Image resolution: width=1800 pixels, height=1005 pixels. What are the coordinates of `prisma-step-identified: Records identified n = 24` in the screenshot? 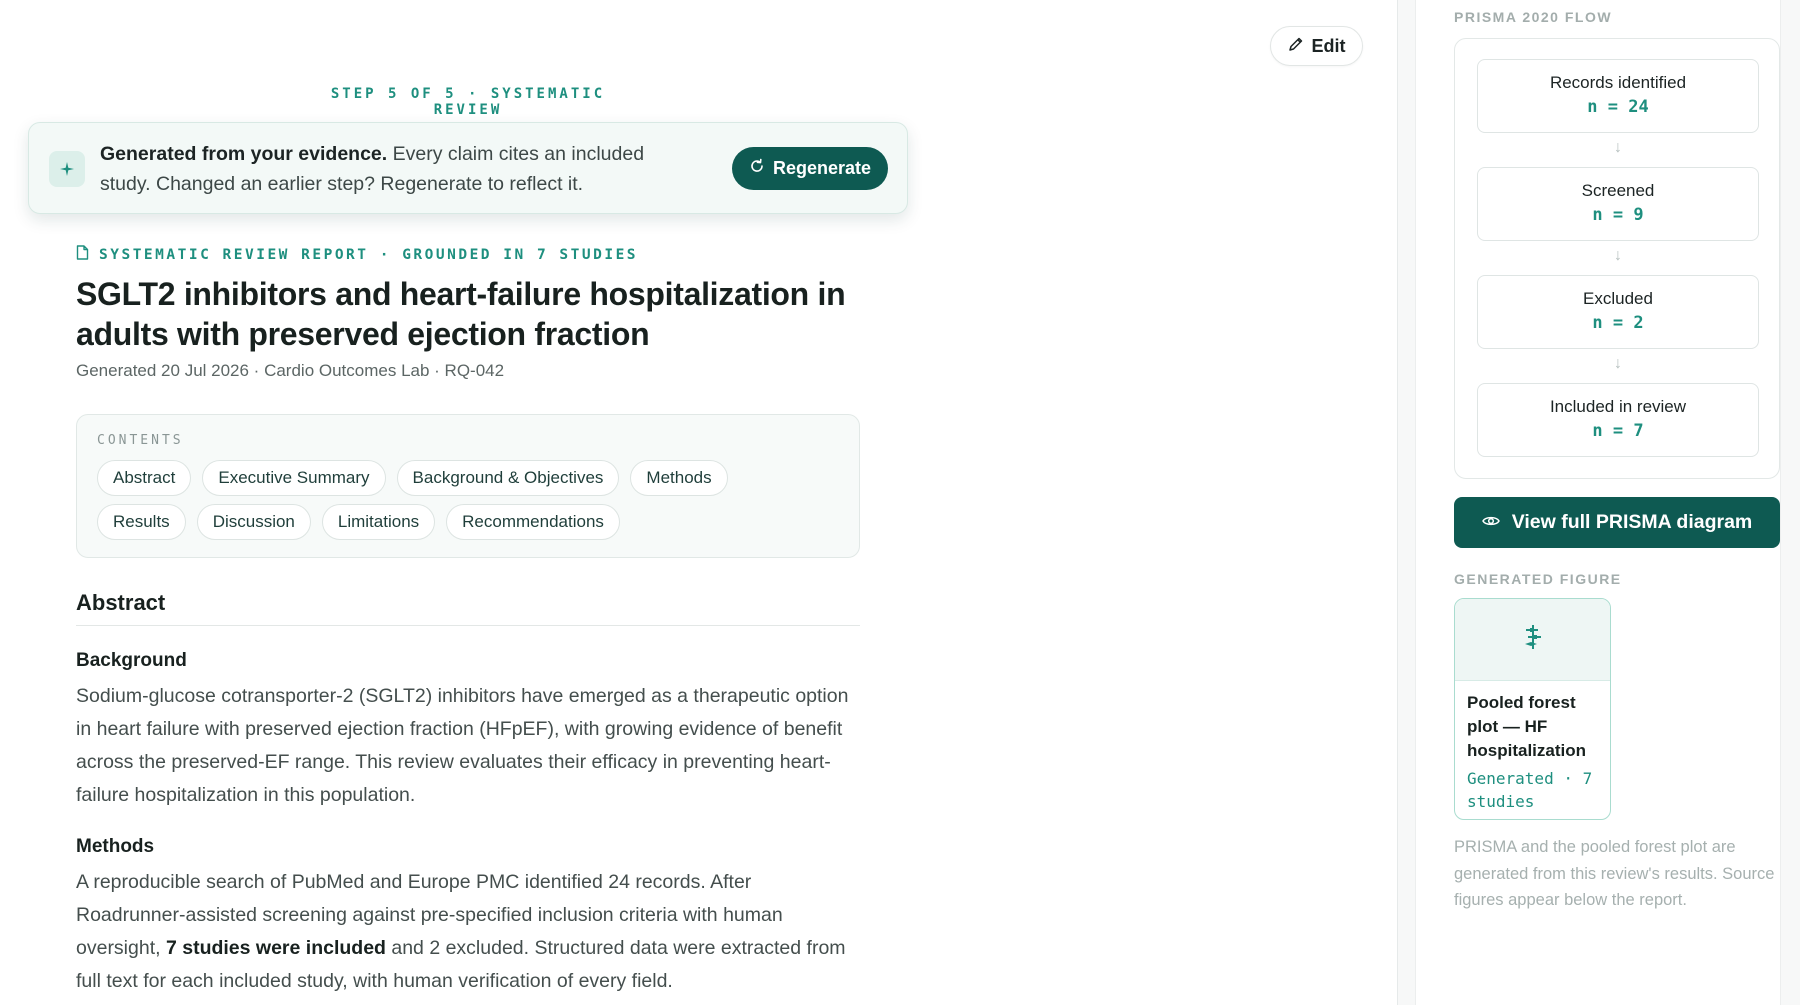 It's located at (1618, 96).